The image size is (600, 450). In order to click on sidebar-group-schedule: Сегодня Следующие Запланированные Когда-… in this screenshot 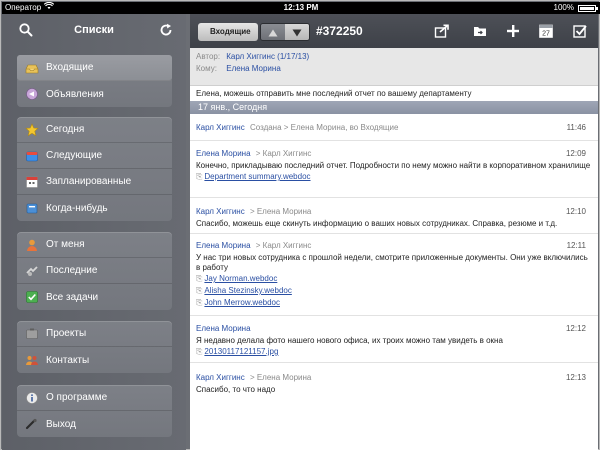, I will do `click(94, 169)`.